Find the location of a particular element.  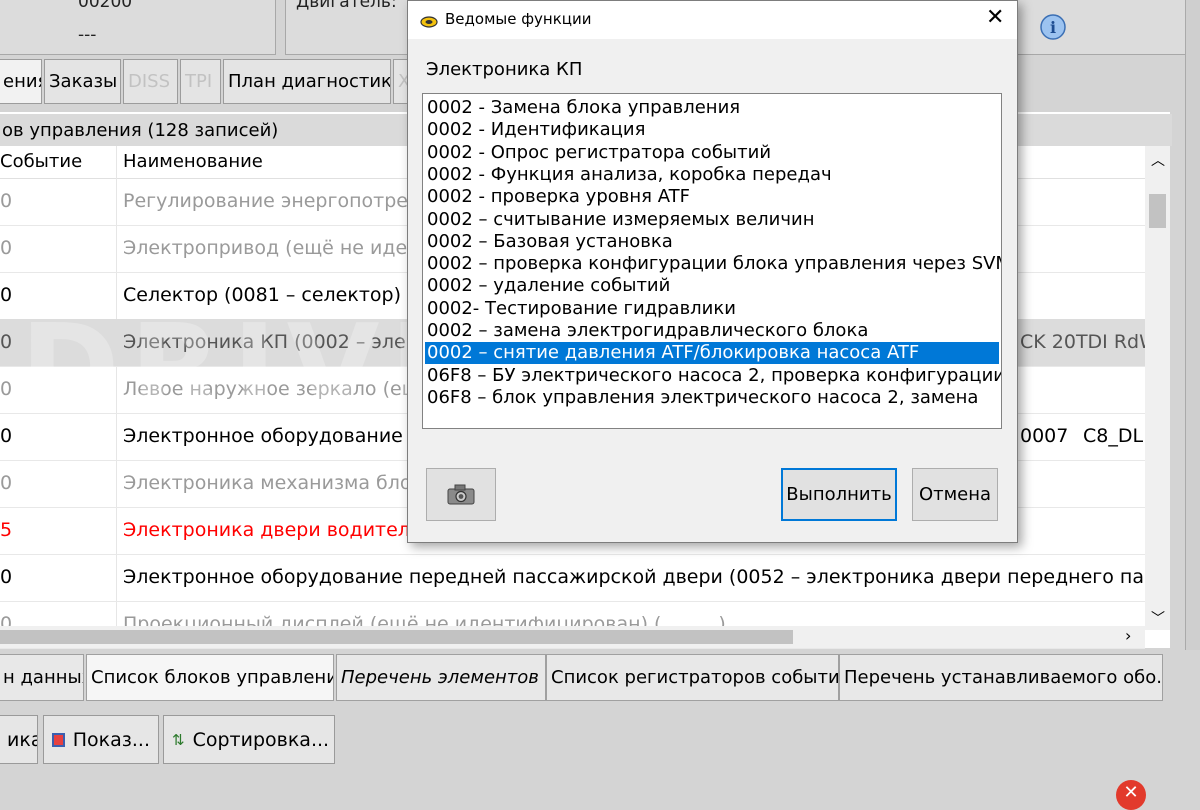

vehicle-dash: --- is located at coordinates (87, 35).